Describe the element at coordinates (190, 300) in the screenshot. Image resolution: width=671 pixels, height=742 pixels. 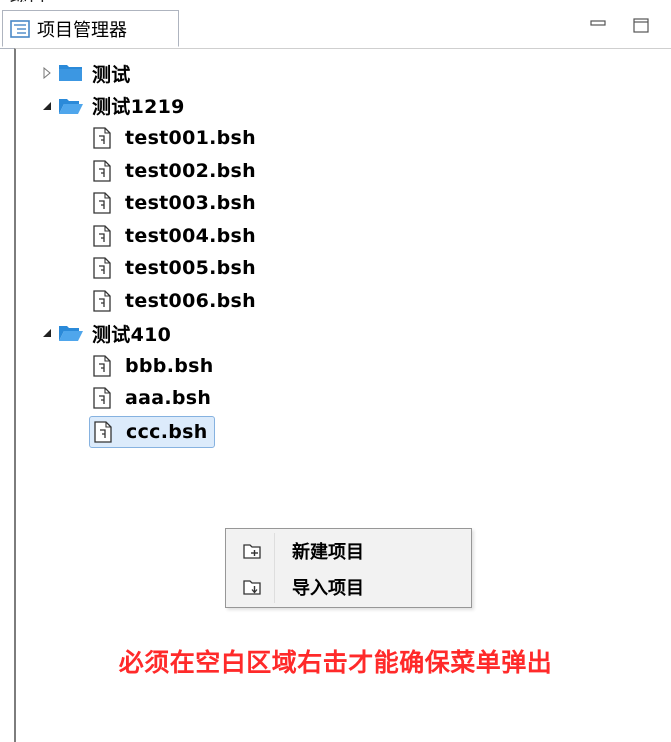
I see `tree-item-label: test006.bsh` at that location.